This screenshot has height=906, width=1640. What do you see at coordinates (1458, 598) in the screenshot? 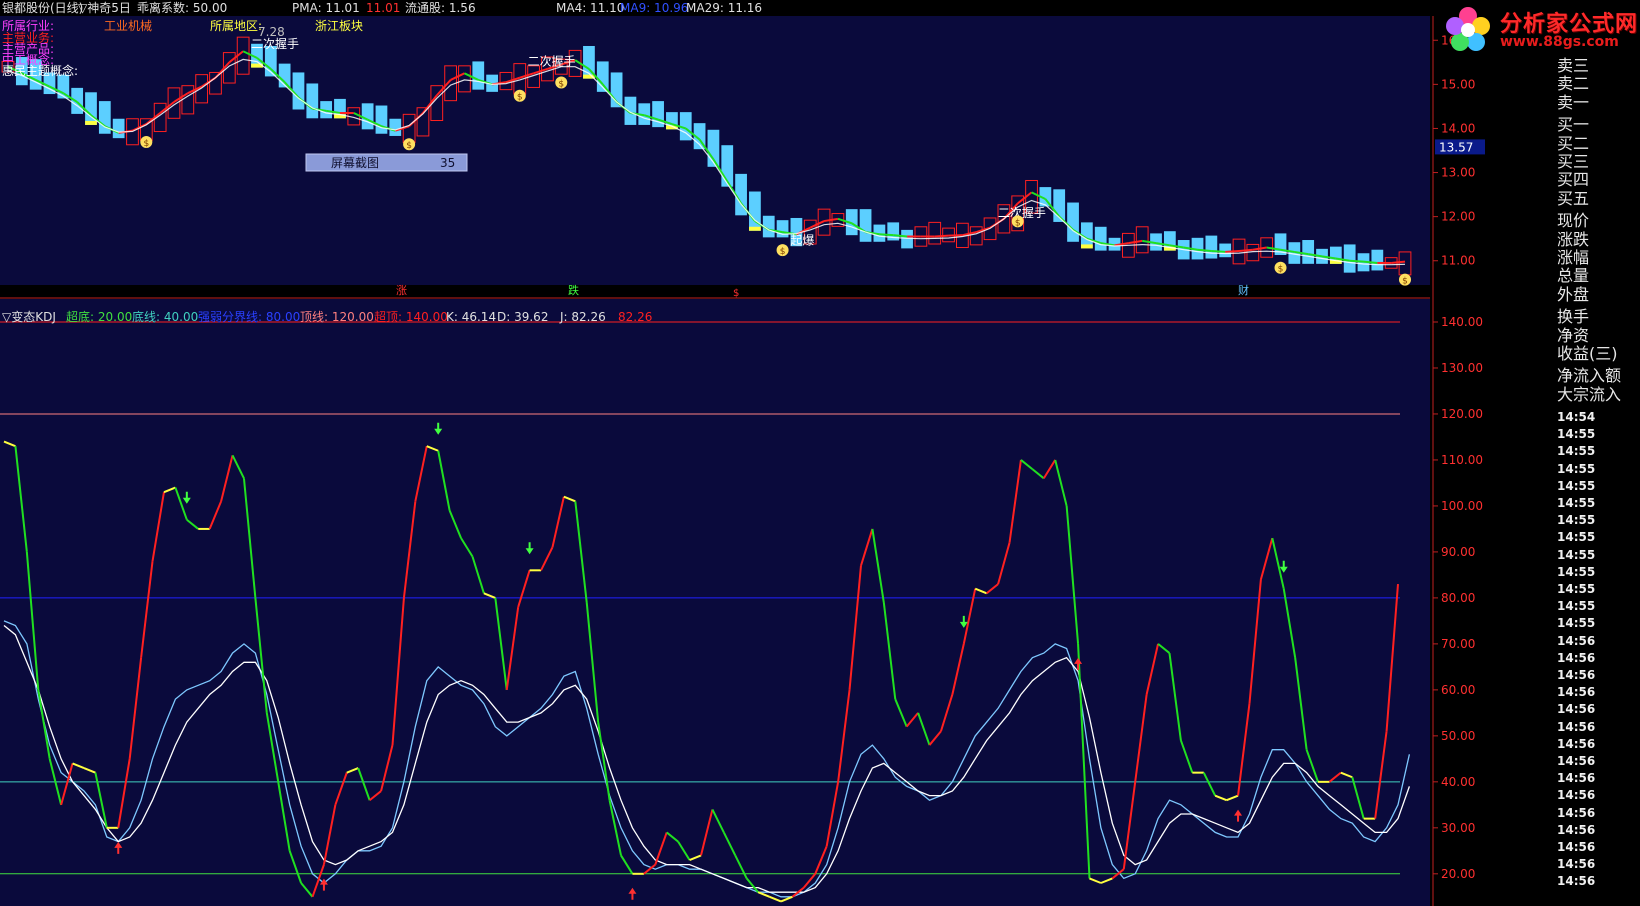
I see `kdj-tick-label: 80.00` at bounding box center [1458, 598].